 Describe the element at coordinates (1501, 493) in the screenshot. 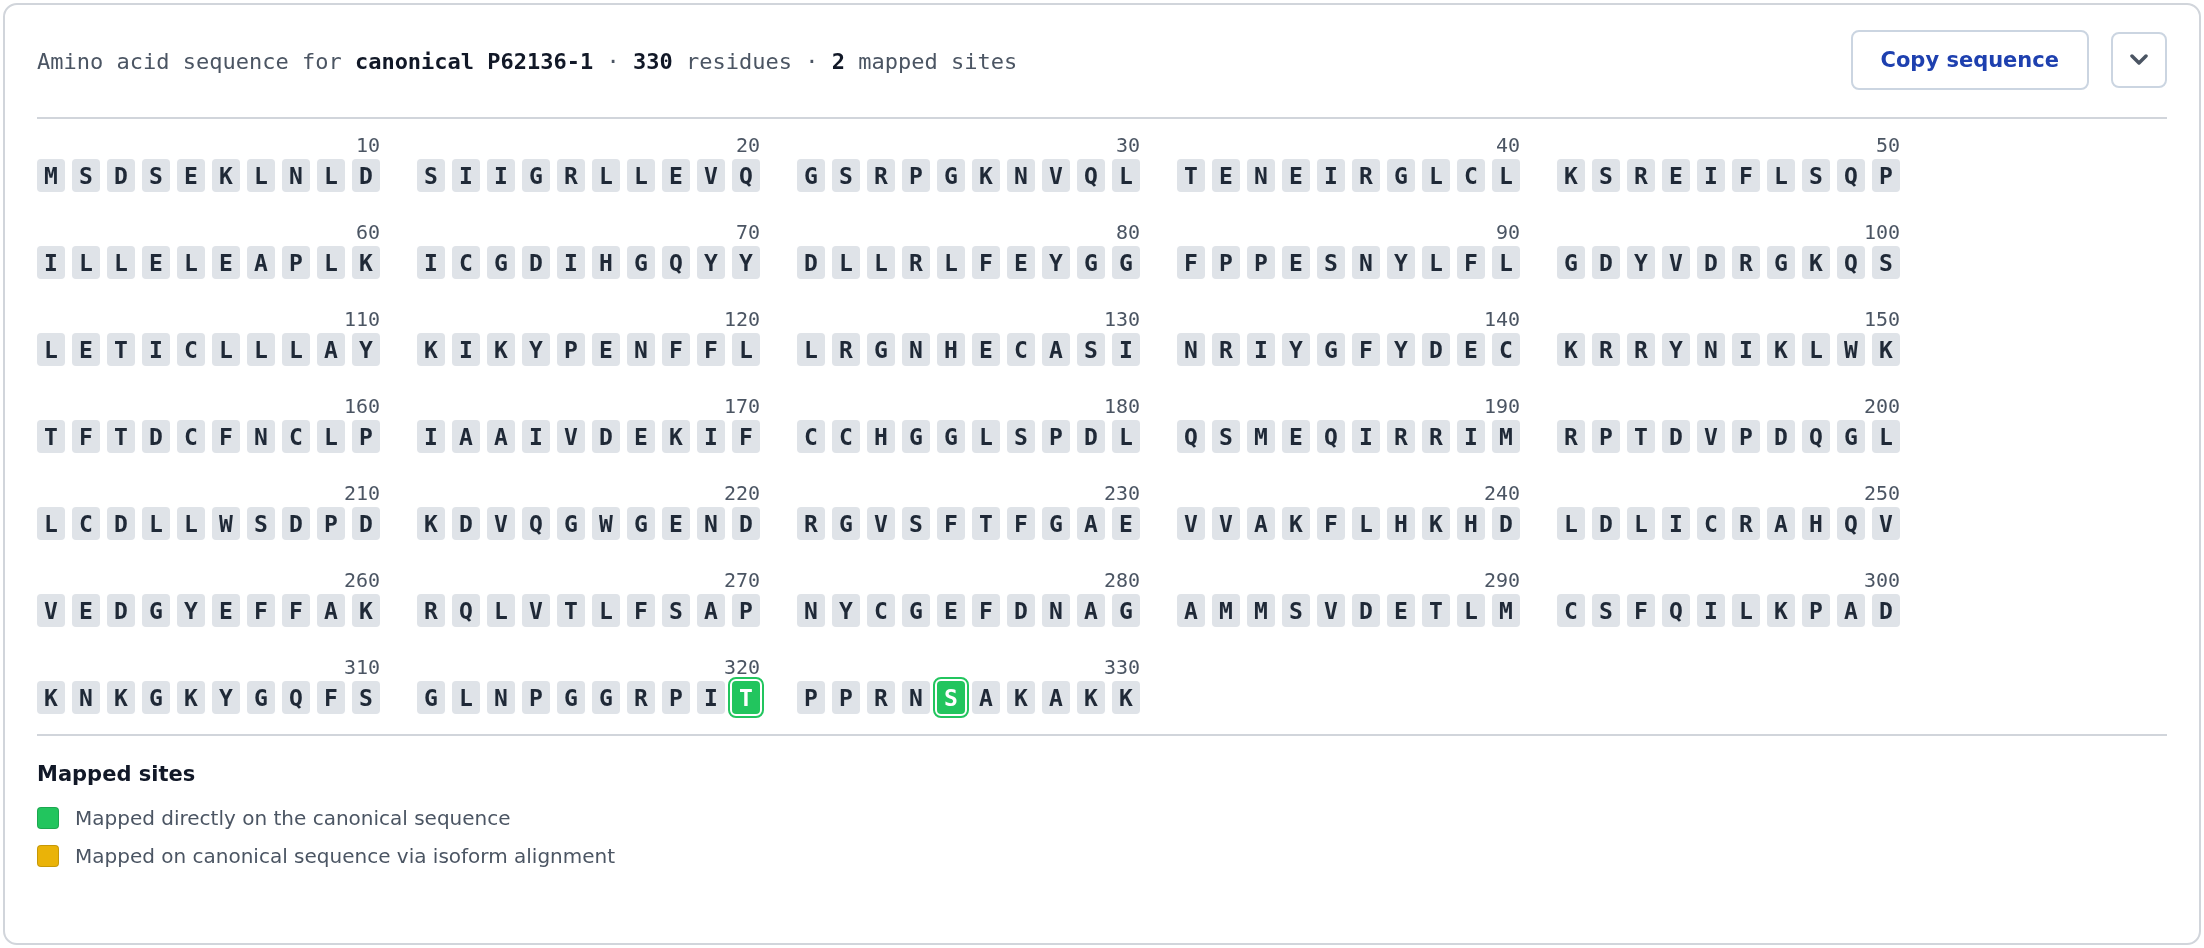

I see `position-number: 240` at that location.